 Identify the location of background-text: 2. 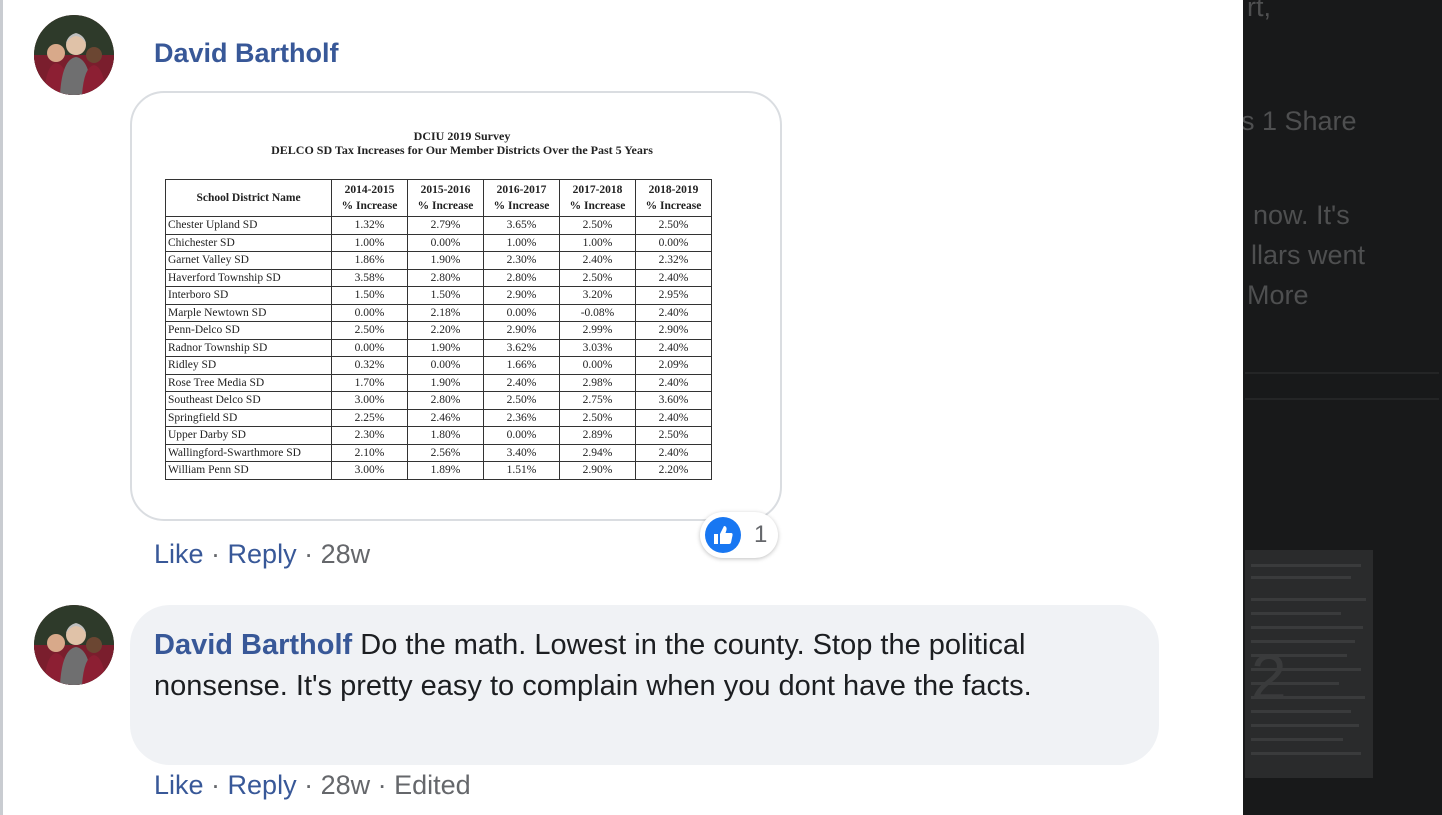
(1269, 677).